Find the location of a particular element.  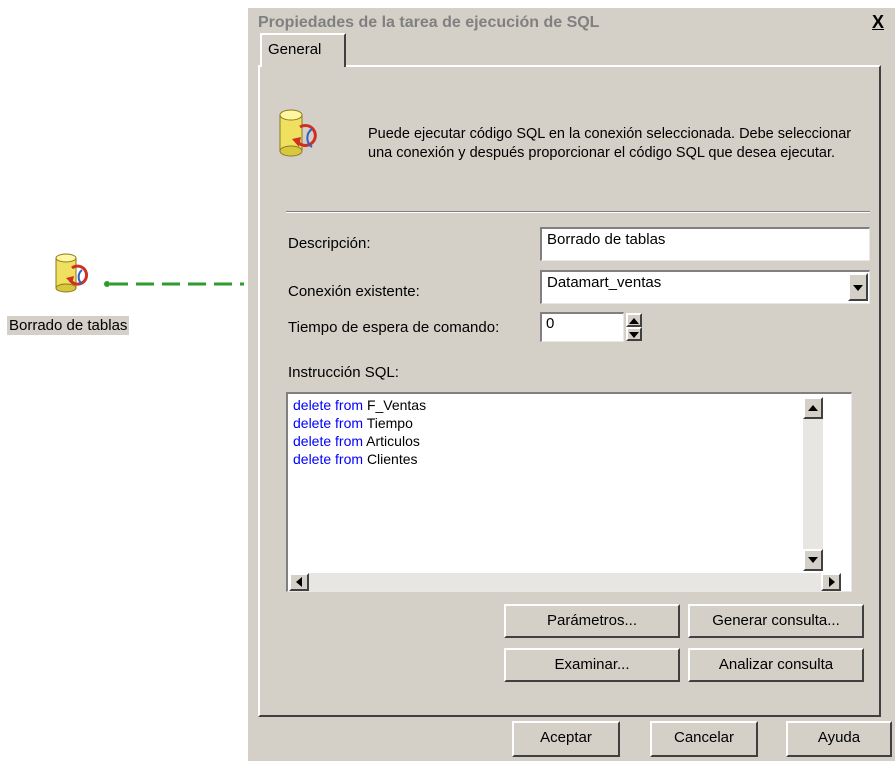

sql-line: delete from F_Ventas is located at coordinates (359, 405).